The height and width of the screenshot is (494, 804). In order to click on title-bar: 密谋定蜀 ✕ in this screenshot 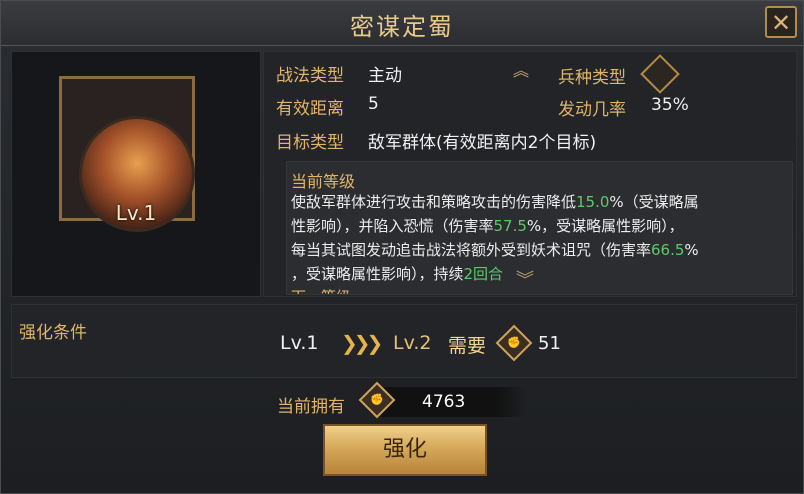, I will do `click(402, 23)`.